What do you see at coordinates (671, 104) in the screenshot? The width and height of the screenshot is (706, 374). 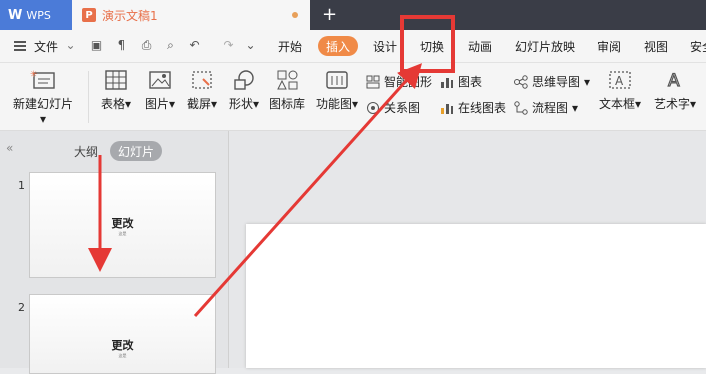 I see `wordart-label: 艺术字` at bounding box center [671, 104].